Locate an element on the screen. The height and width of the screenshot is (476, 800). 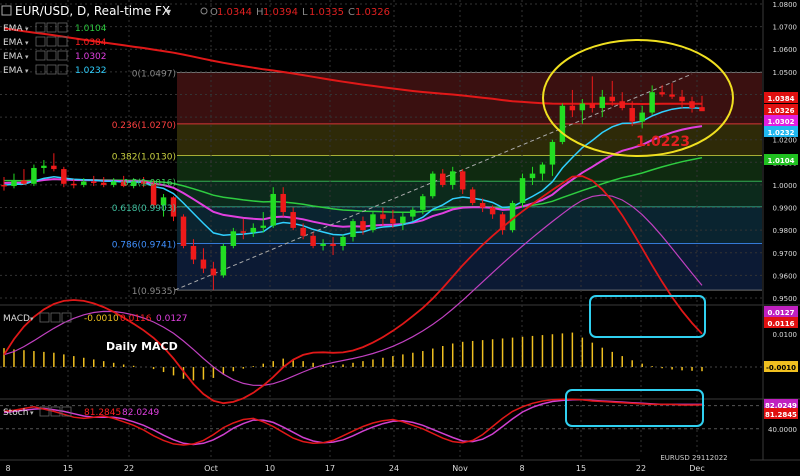
symbol-label: EUR/USD, D, Real-time FX is located at coordinates (92, 11).